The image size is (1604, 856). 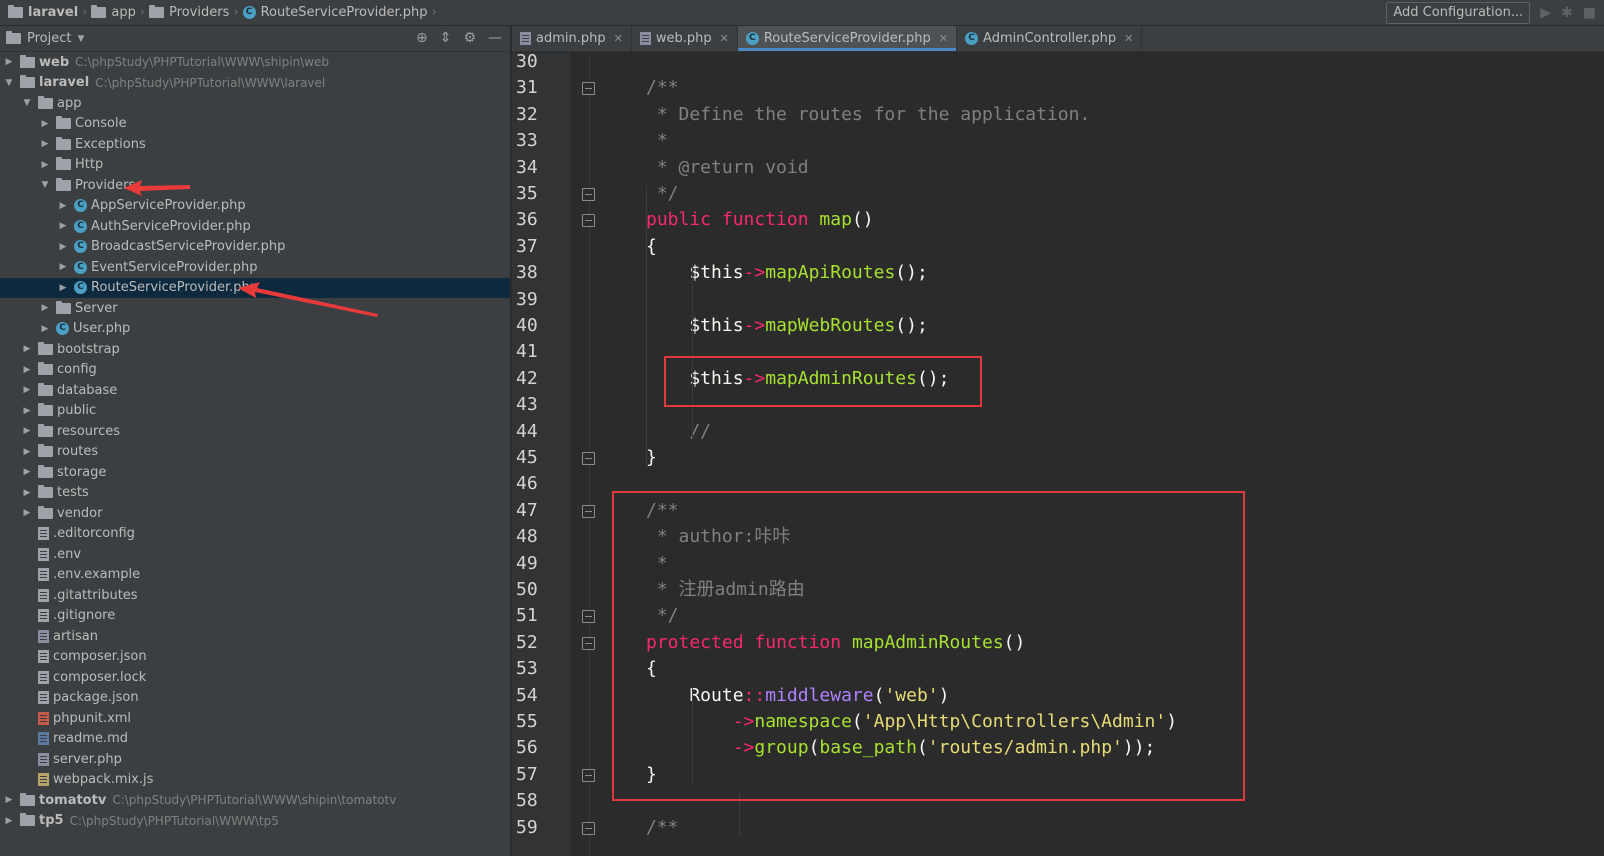 What do you see at coordinates (255, 677) in the screenshot?
I see `tree-item-composer-lock: composer.lock` at bounding box center [255, 677].